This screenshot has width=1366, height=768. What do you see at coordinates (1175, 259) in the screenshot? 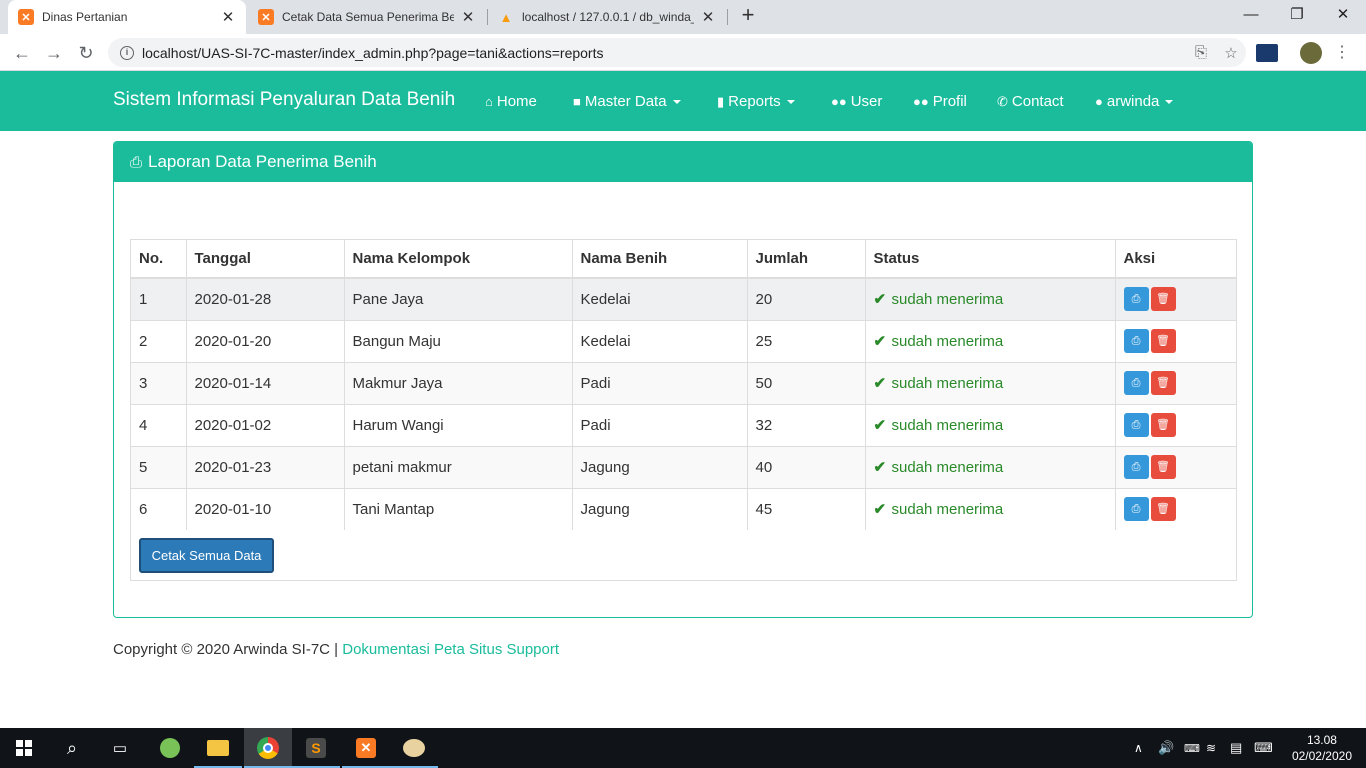
I see `col-header-aksi: Aksi` at bounding box center [1175, 259].